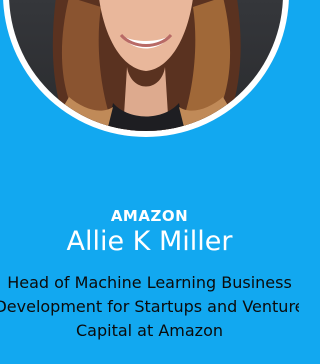 This screenshot has width=320, height=364. I want to click on speaker-name: Allie K Miller, so click(149, 241).